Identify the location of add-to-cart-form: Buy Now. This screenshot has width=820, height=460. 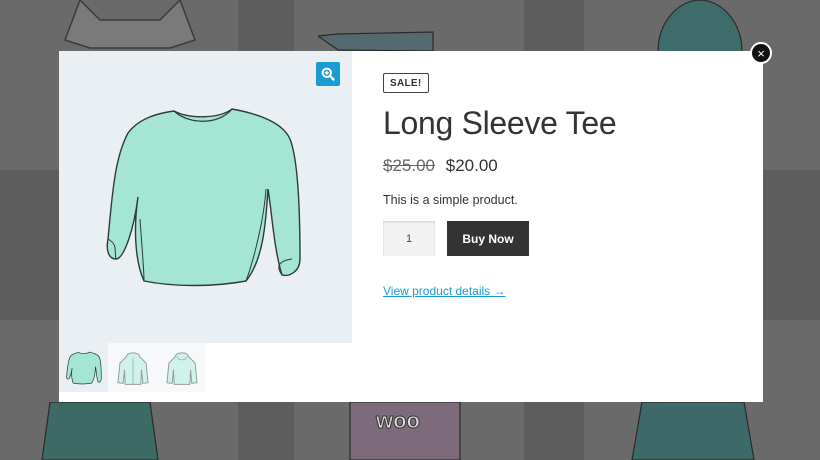
(563, 238).